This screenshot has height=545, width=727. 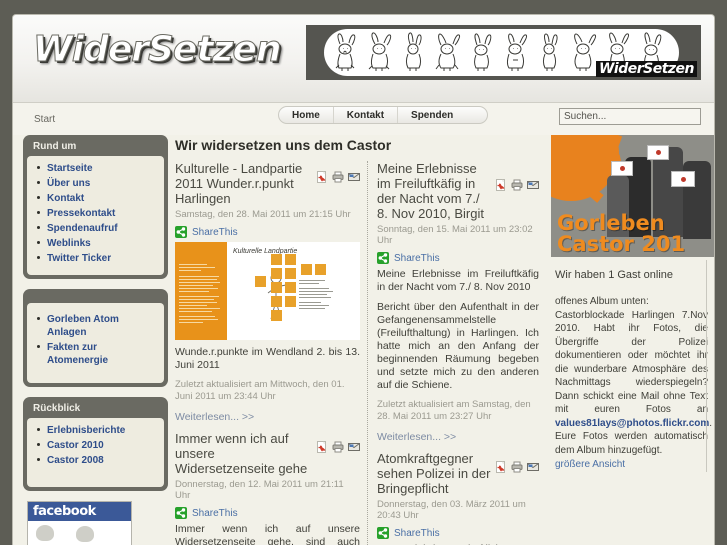 What do you see at coordinates (632, 196) in the screenshot?
I see `promo-banner-image: Gorleben Castor 201` at bounding box center [632, 196].